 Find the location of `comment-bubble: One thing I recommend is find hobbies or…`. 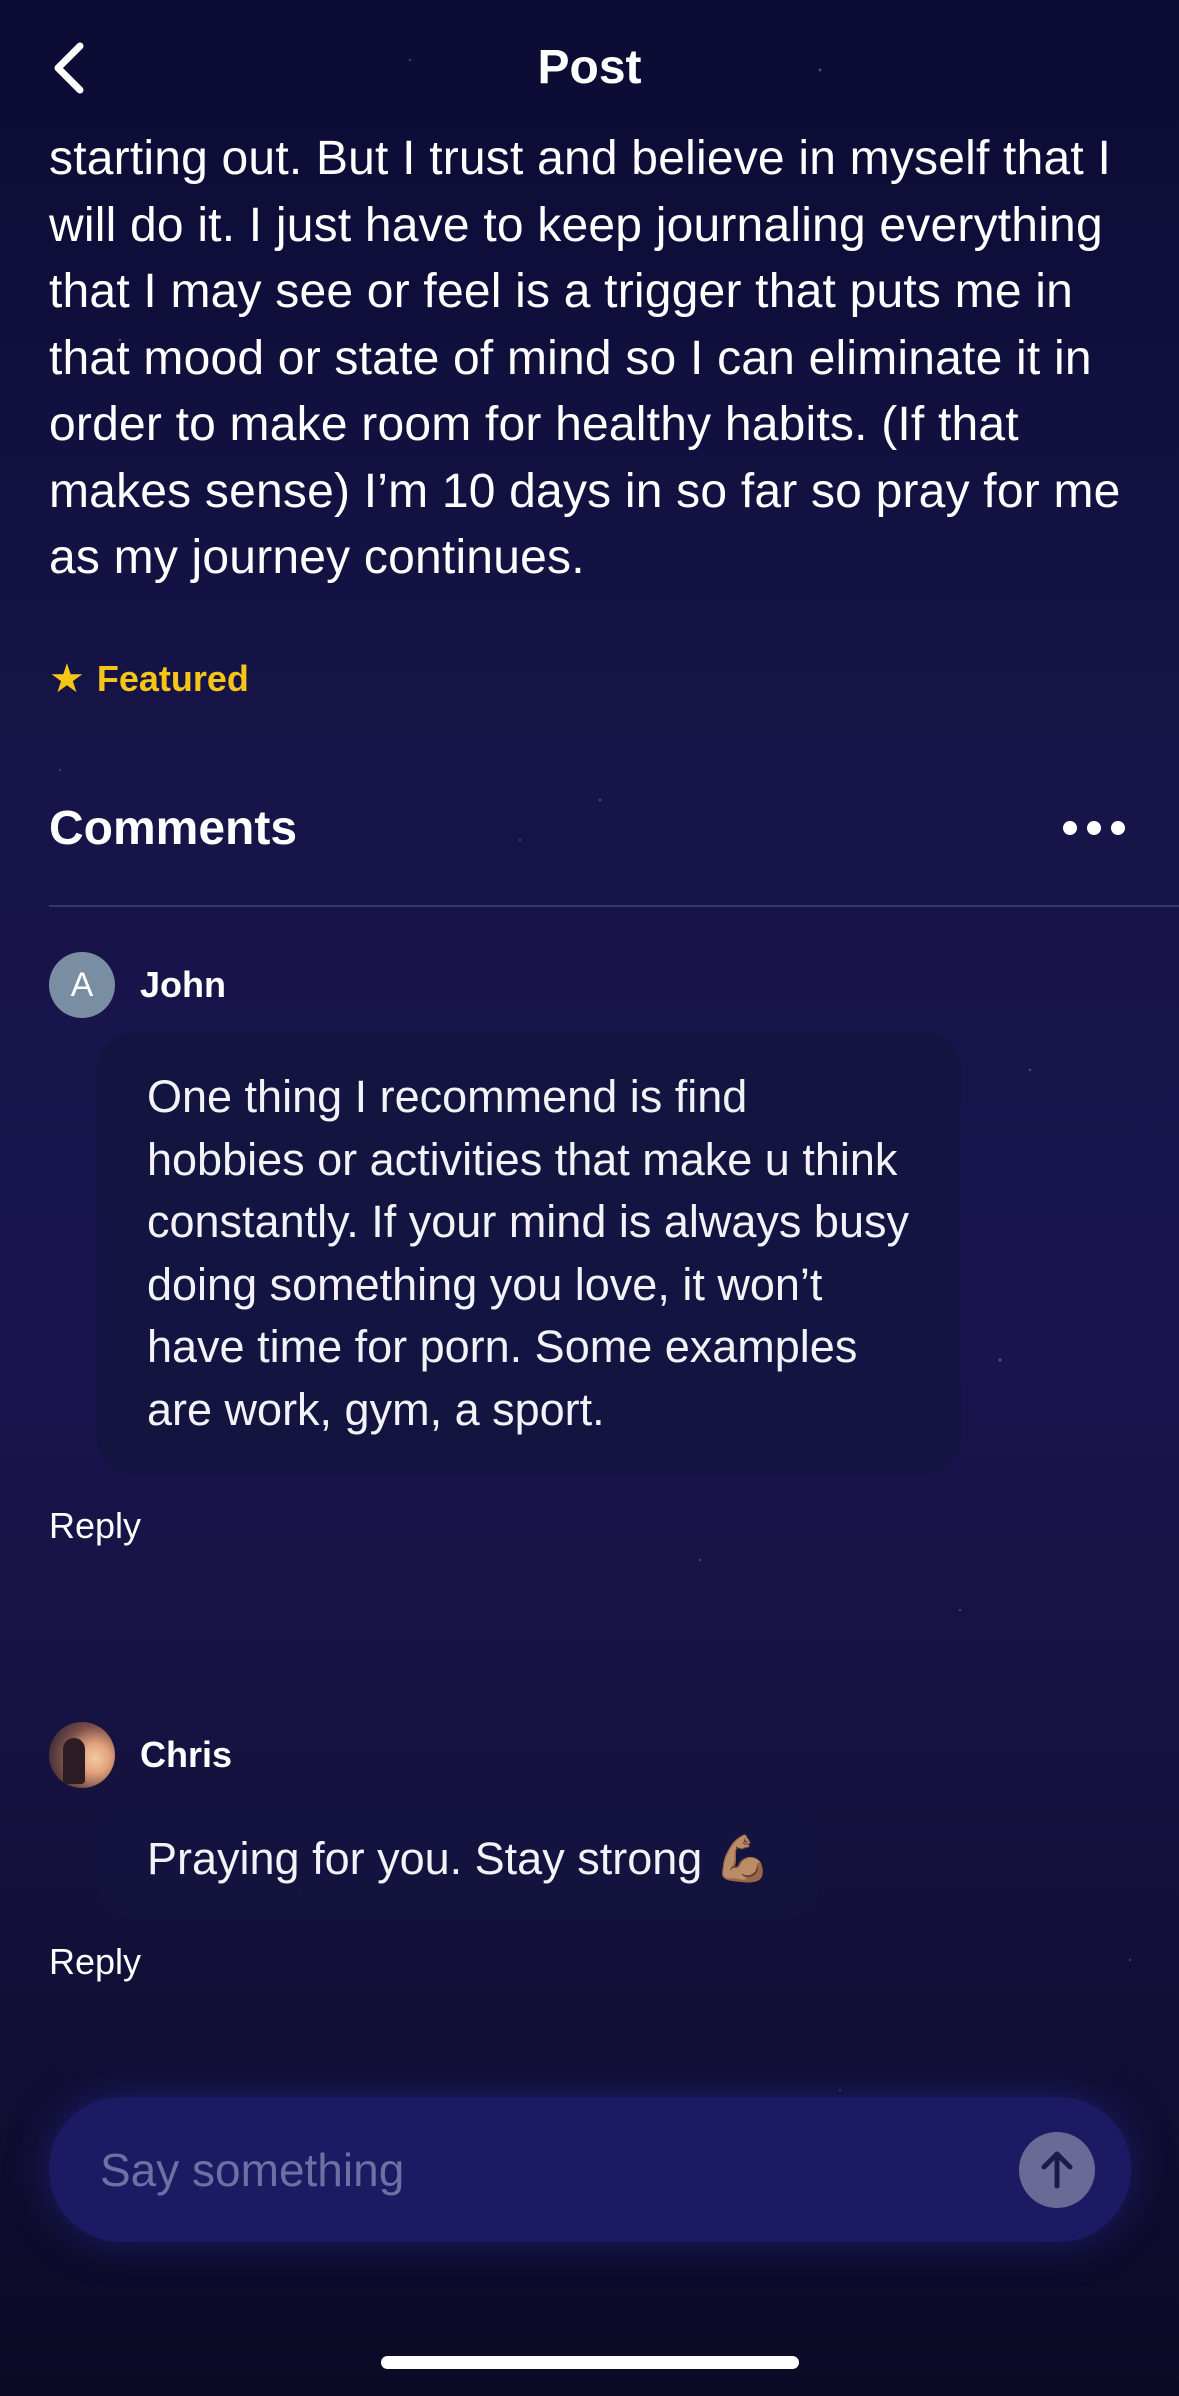

comment-bubble: One thing I recommend is find hobbies or… is located at coordinates (529, 1253).